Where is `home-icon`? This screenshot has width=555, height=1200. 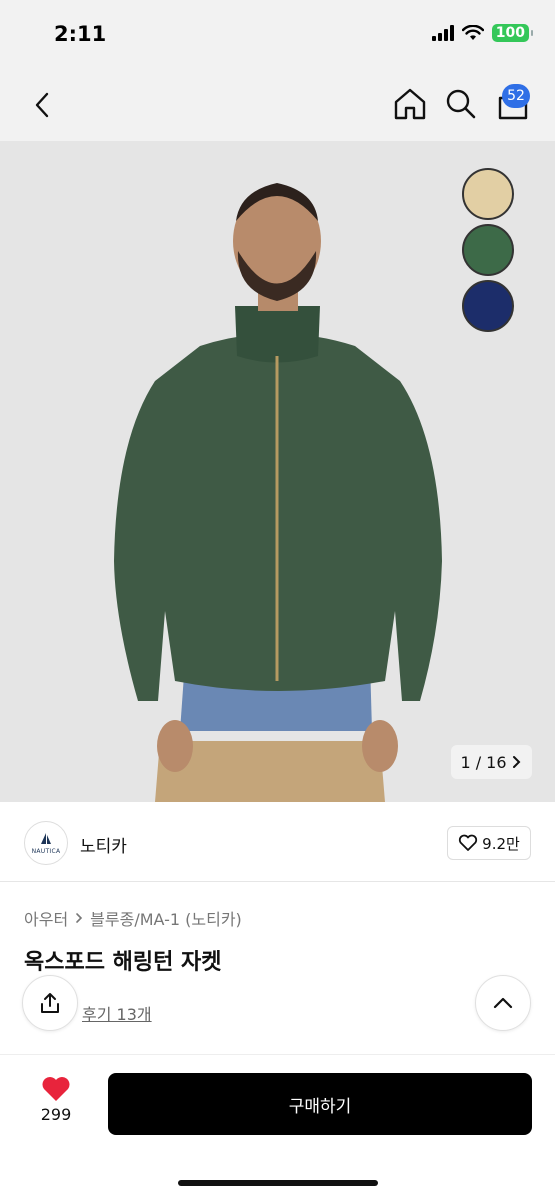 home-icon is located at coordinates (410, 104).